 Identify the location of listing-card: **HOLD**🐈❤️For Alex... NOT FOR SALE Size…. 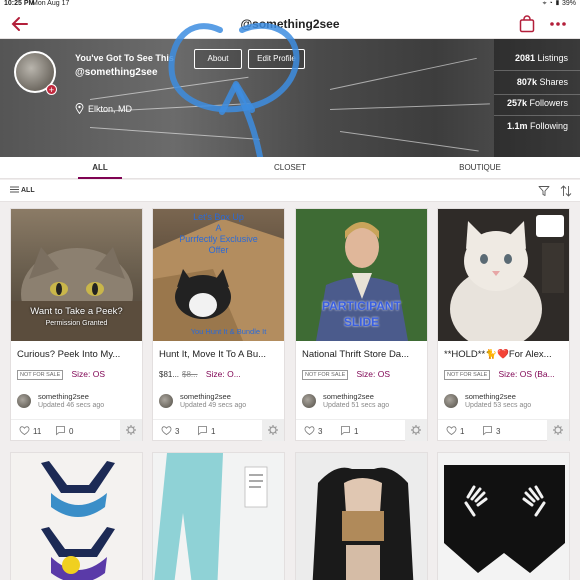
(503, 324).